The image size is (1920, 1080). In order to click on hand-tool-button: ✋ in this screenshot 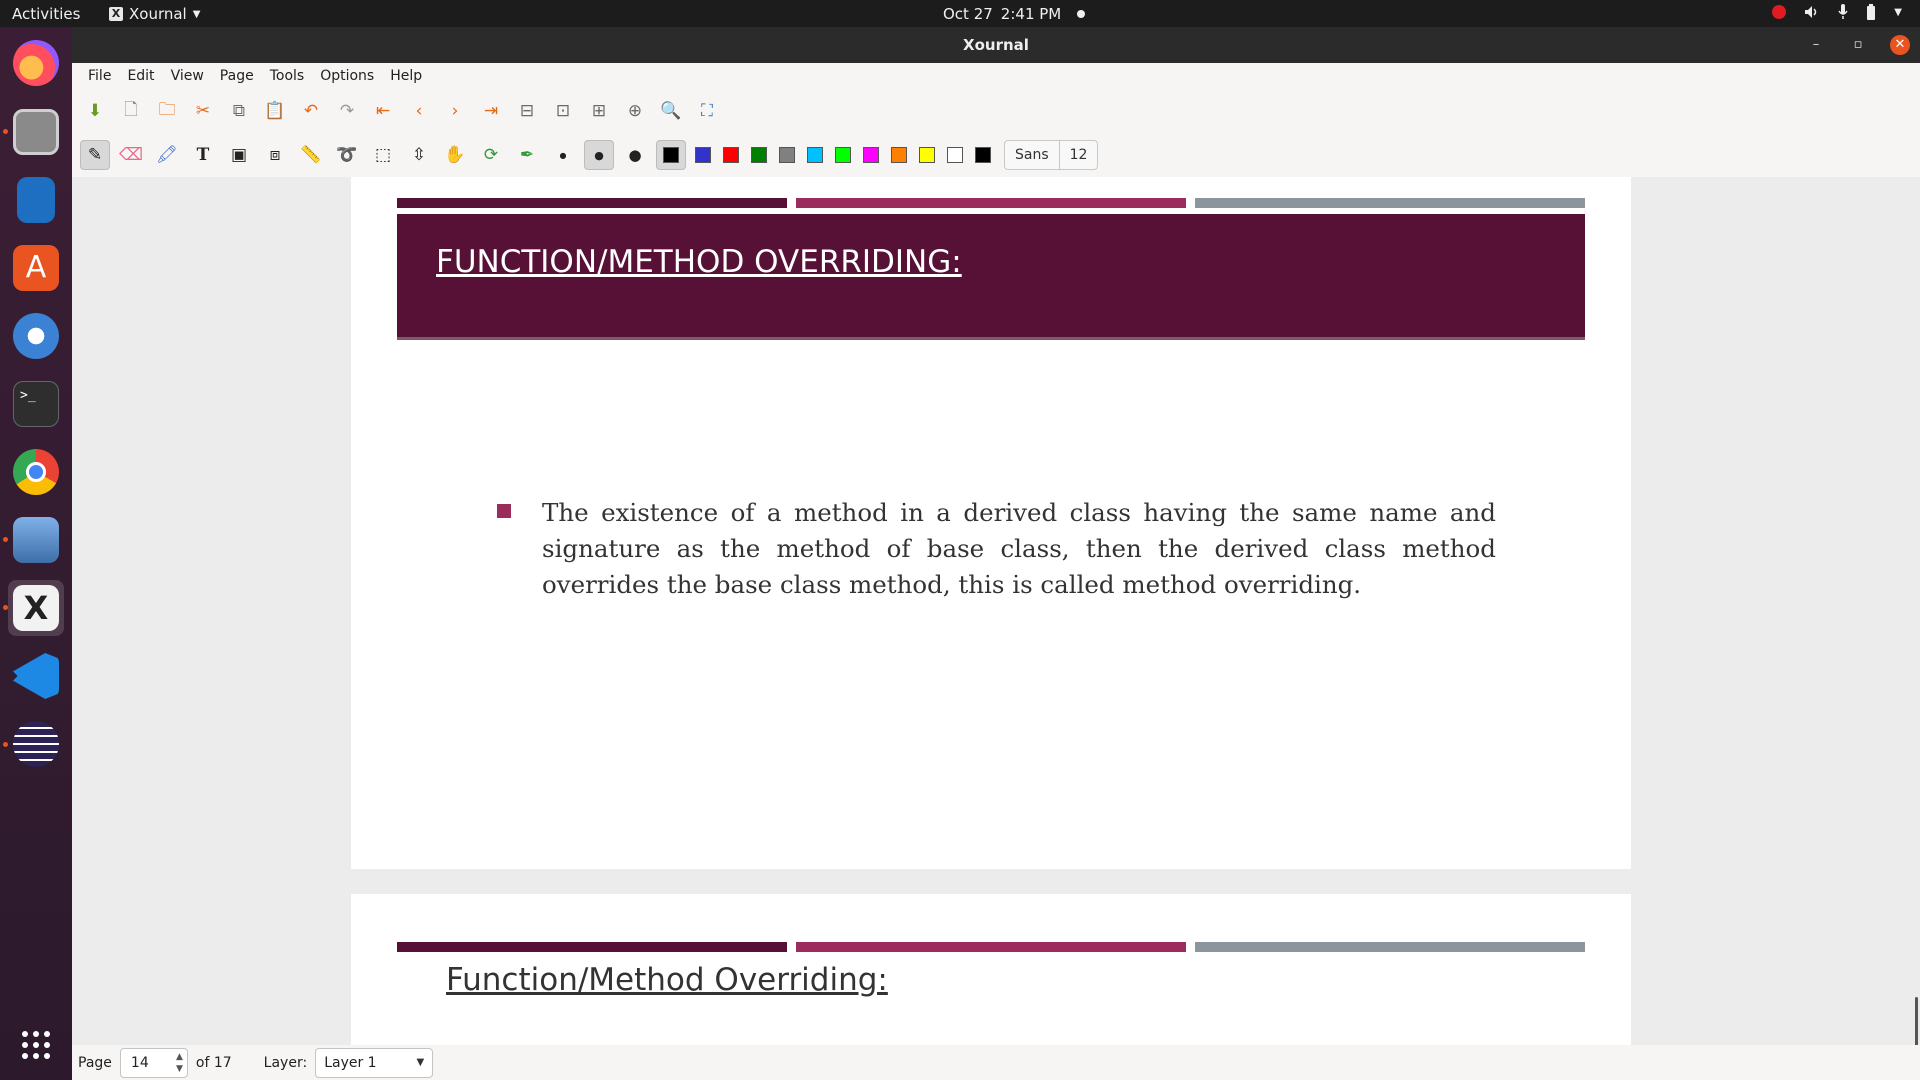, I will do `click(455, 155)`.